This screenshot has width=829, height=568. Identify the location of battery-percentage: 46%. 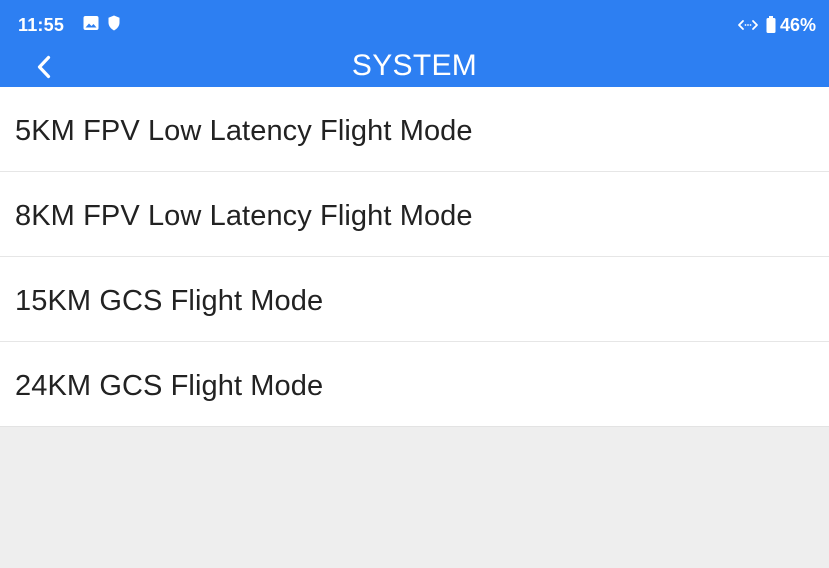
(798, 25).